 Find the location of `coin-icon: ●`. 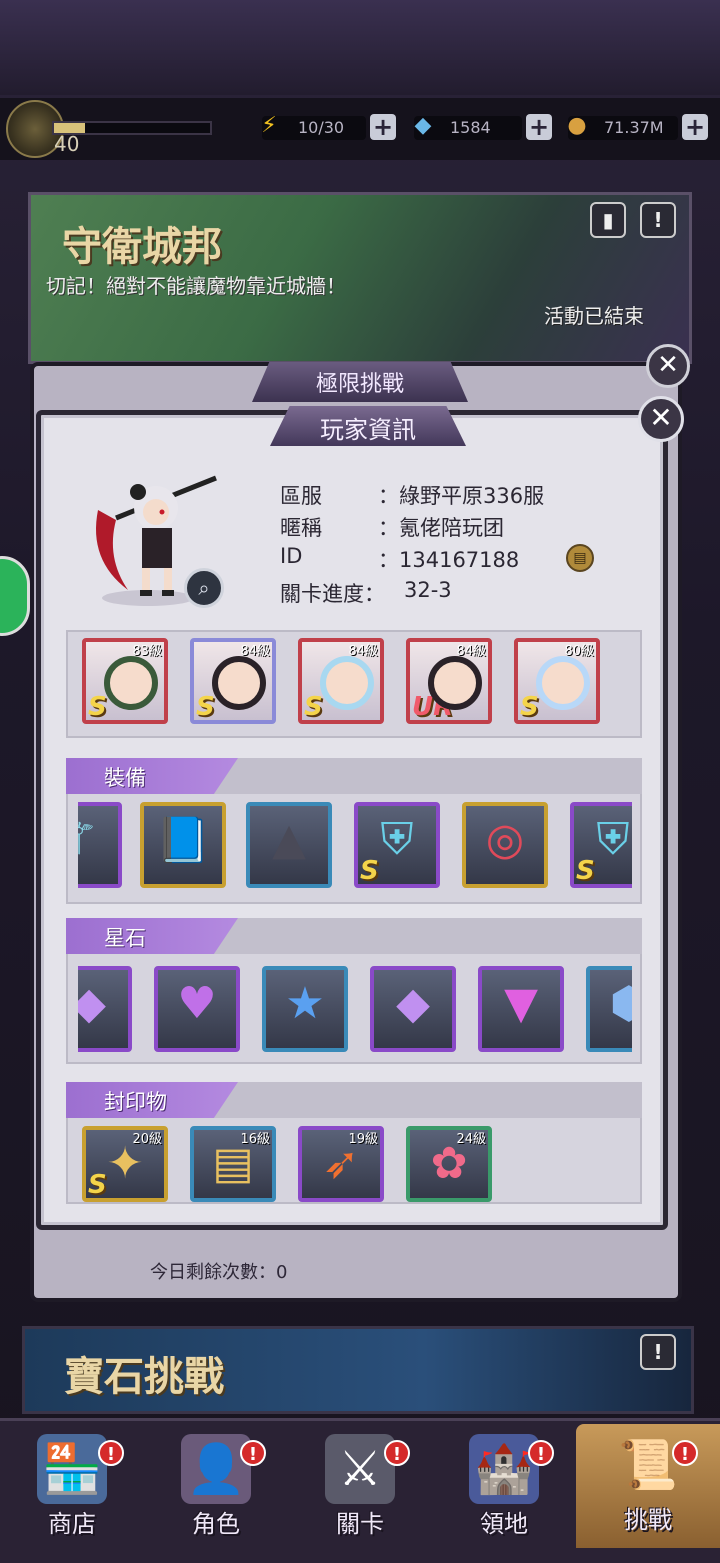

coin-icon: ● is located at coordinates (577, 125).